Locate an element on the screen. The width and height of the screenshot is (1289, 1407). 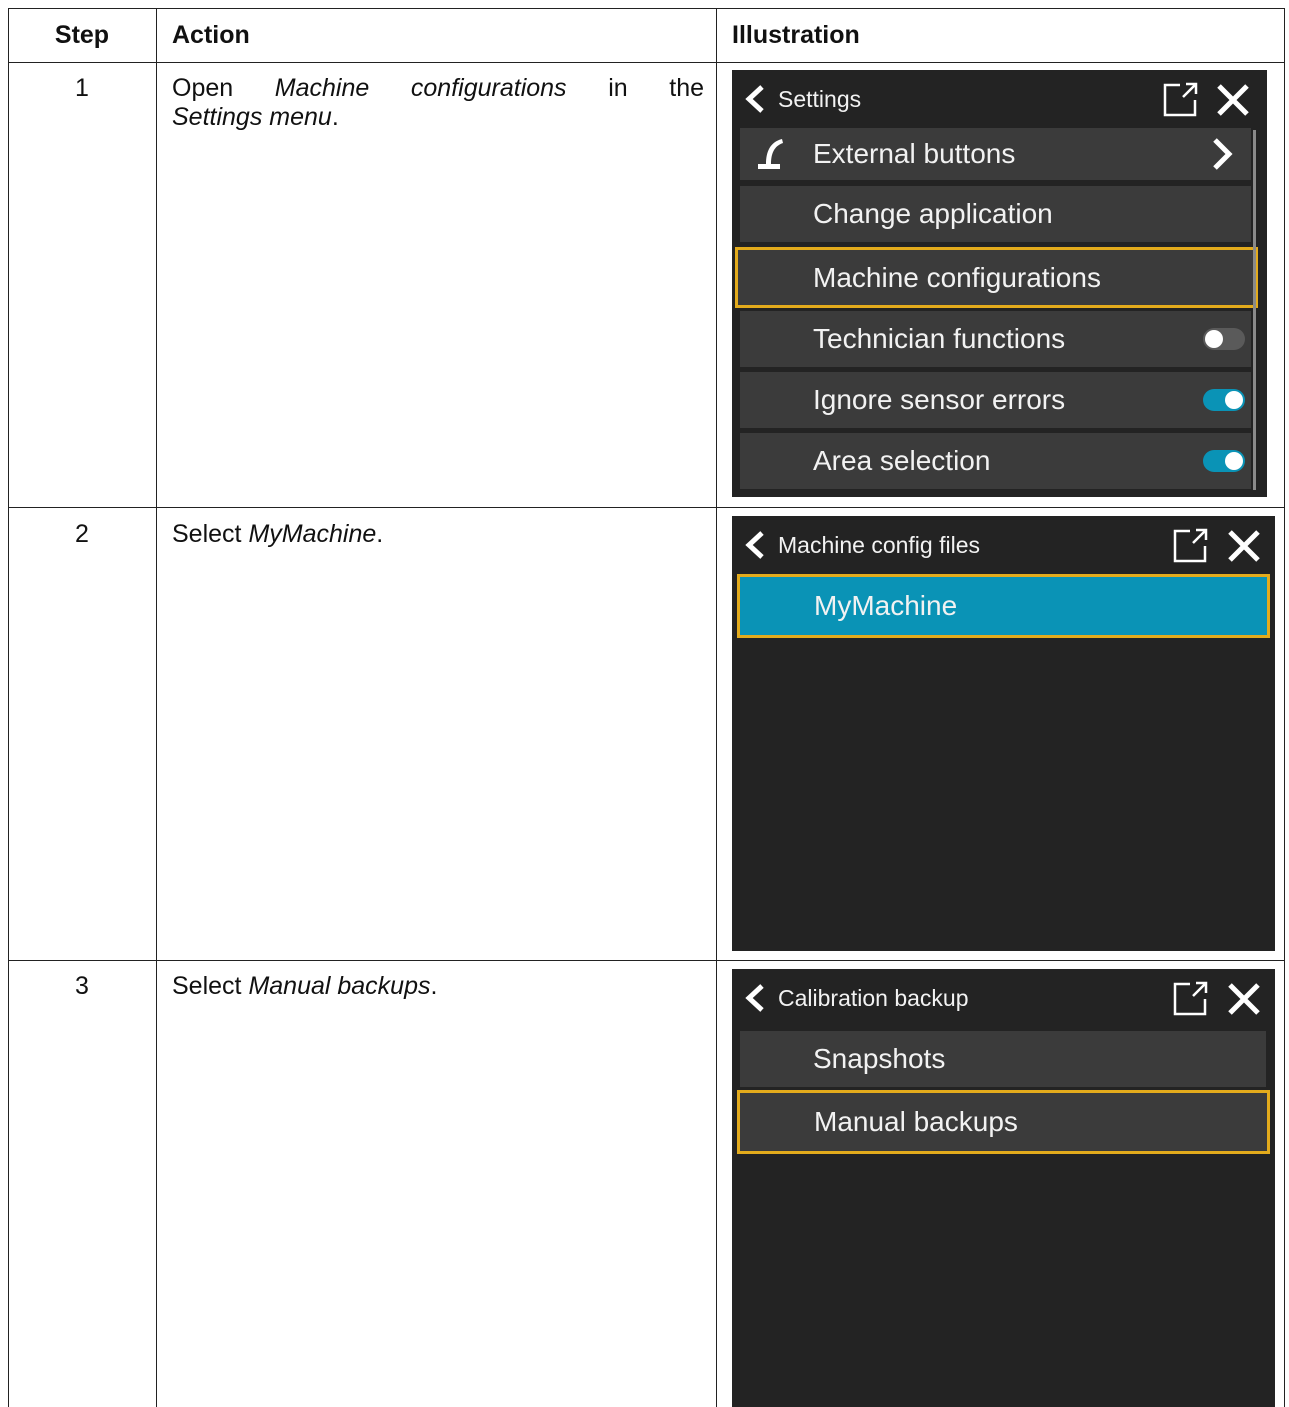
menu-item-label: Technician functions is located at coordinates (939, 338).